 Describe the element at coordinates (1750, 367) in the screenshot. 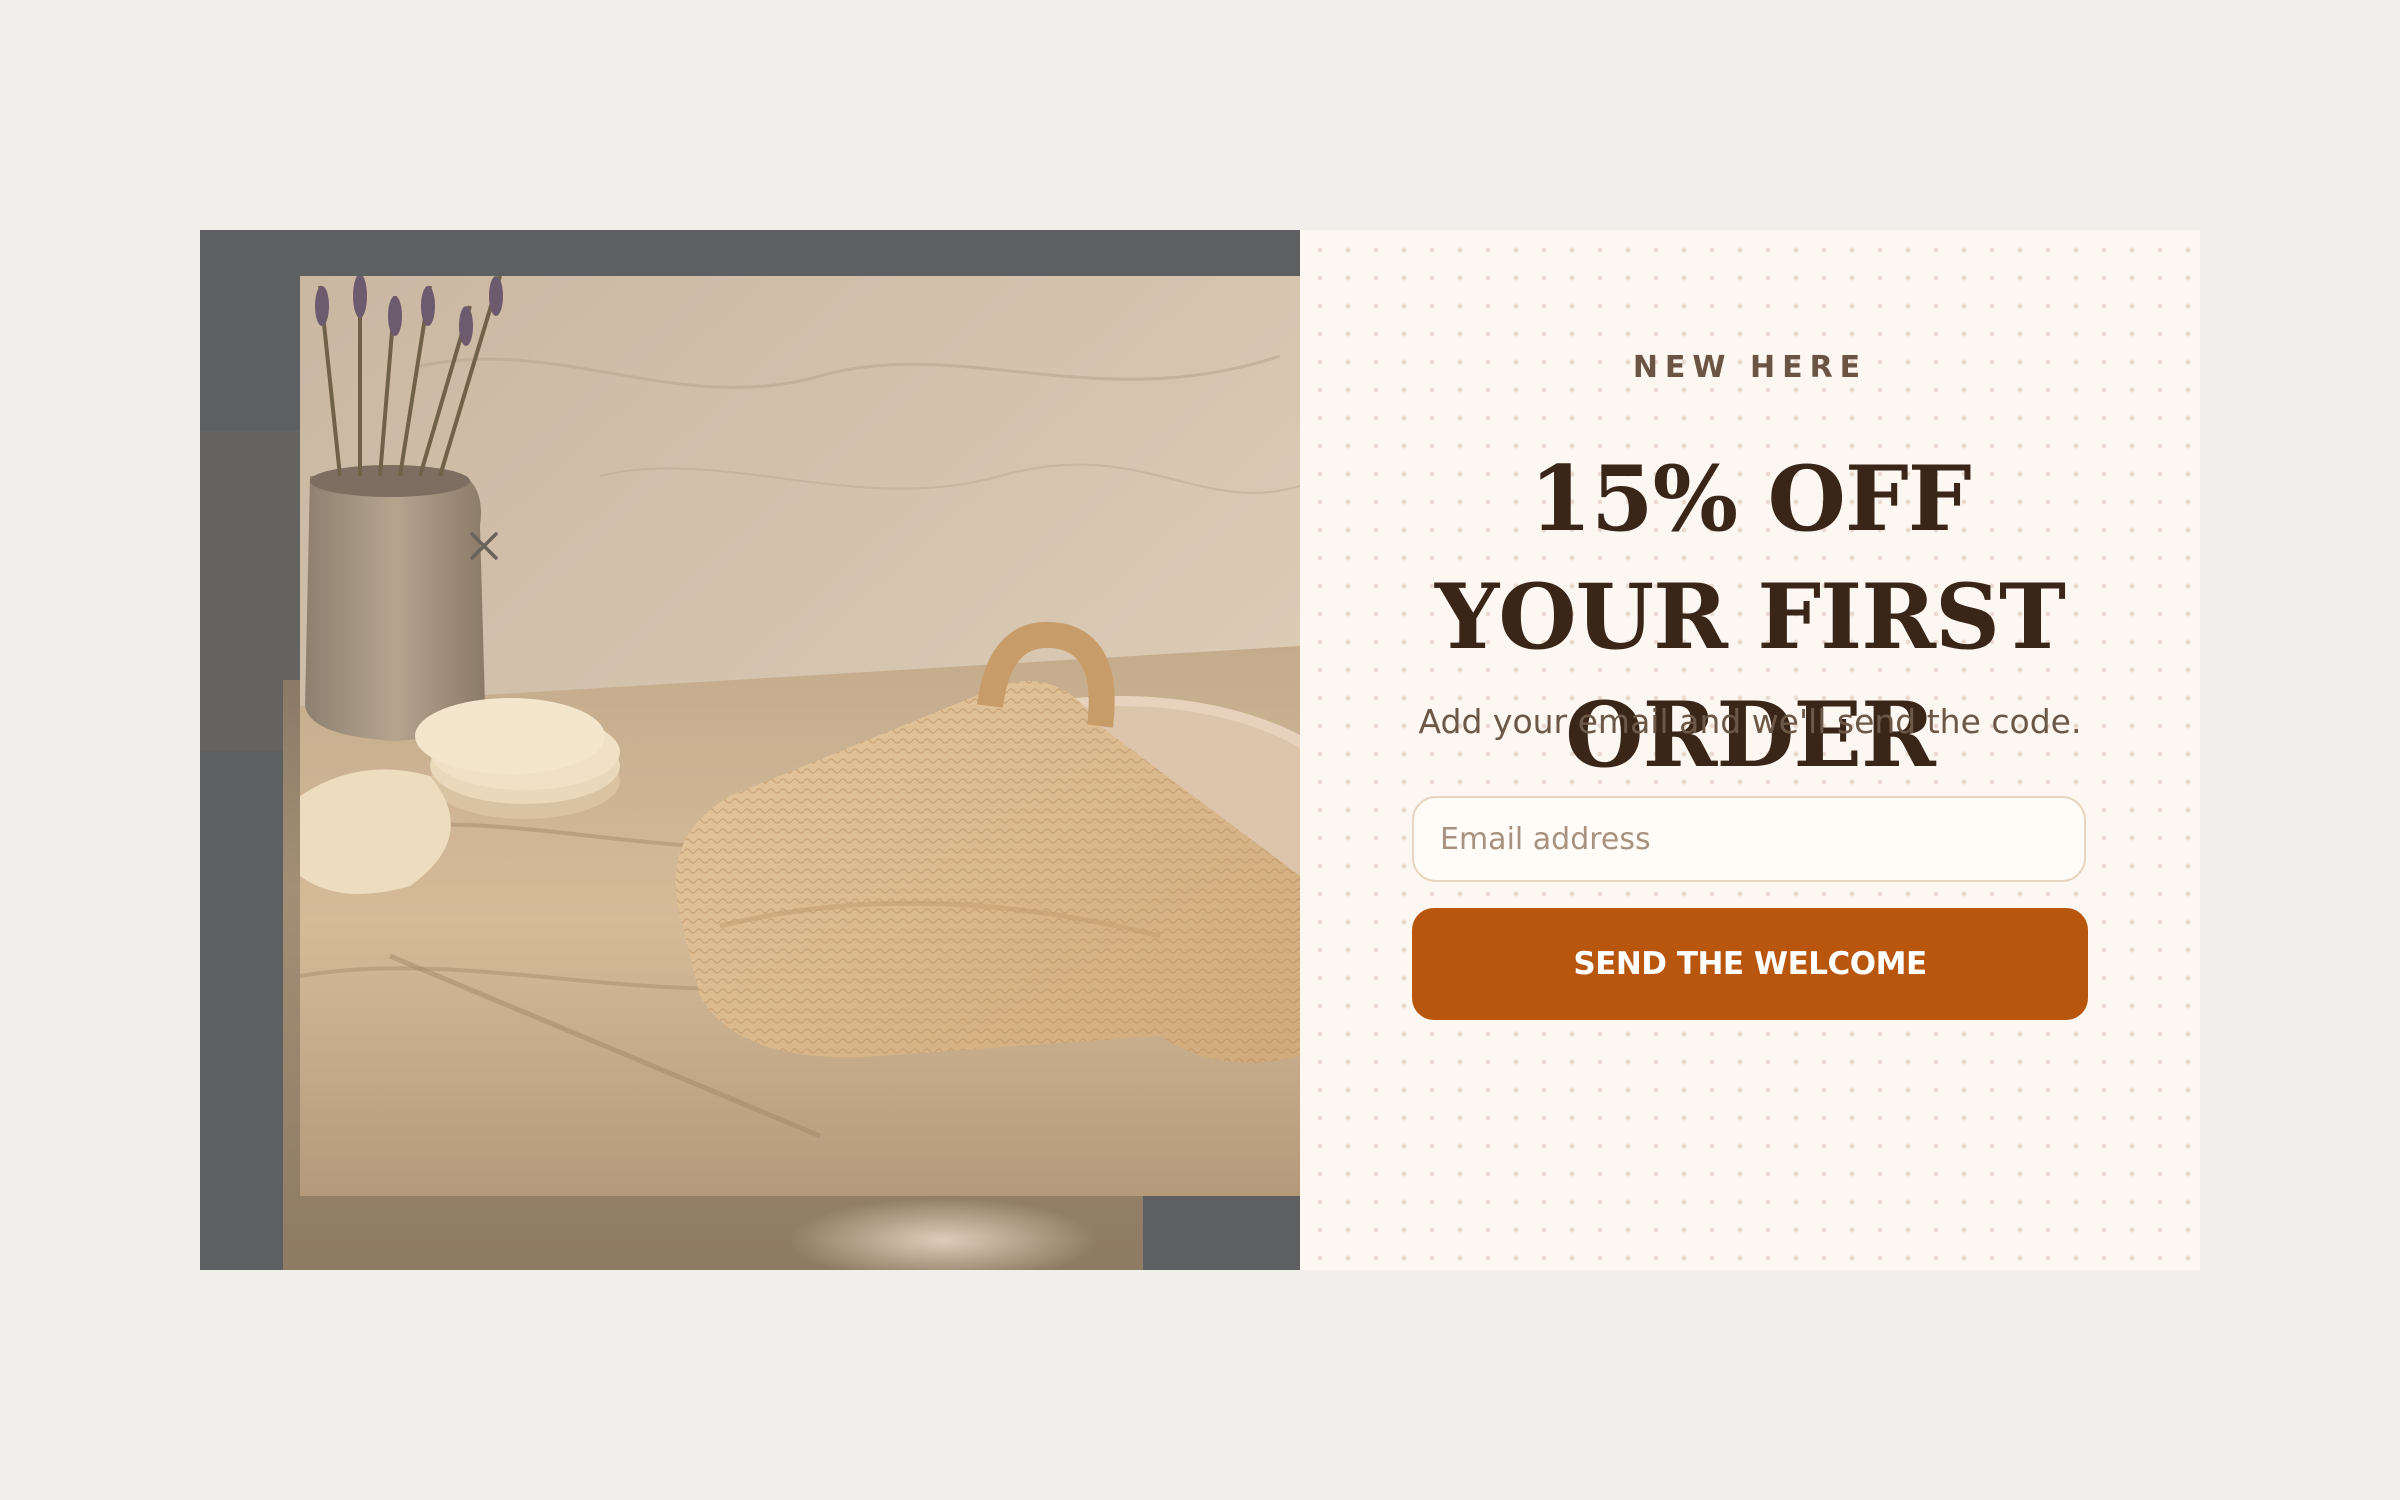

I see `eyebrow-label: NEW HERE` at that location.